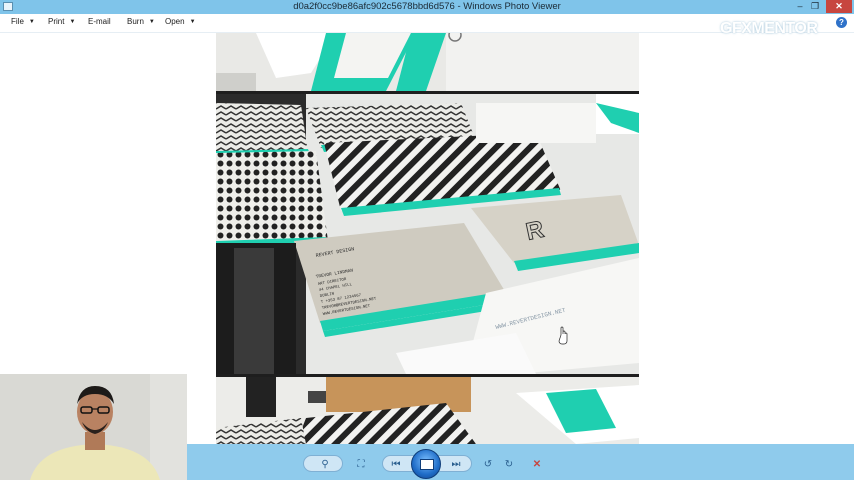  I want to click on previous-icon: ⏮, so click(396, 464).